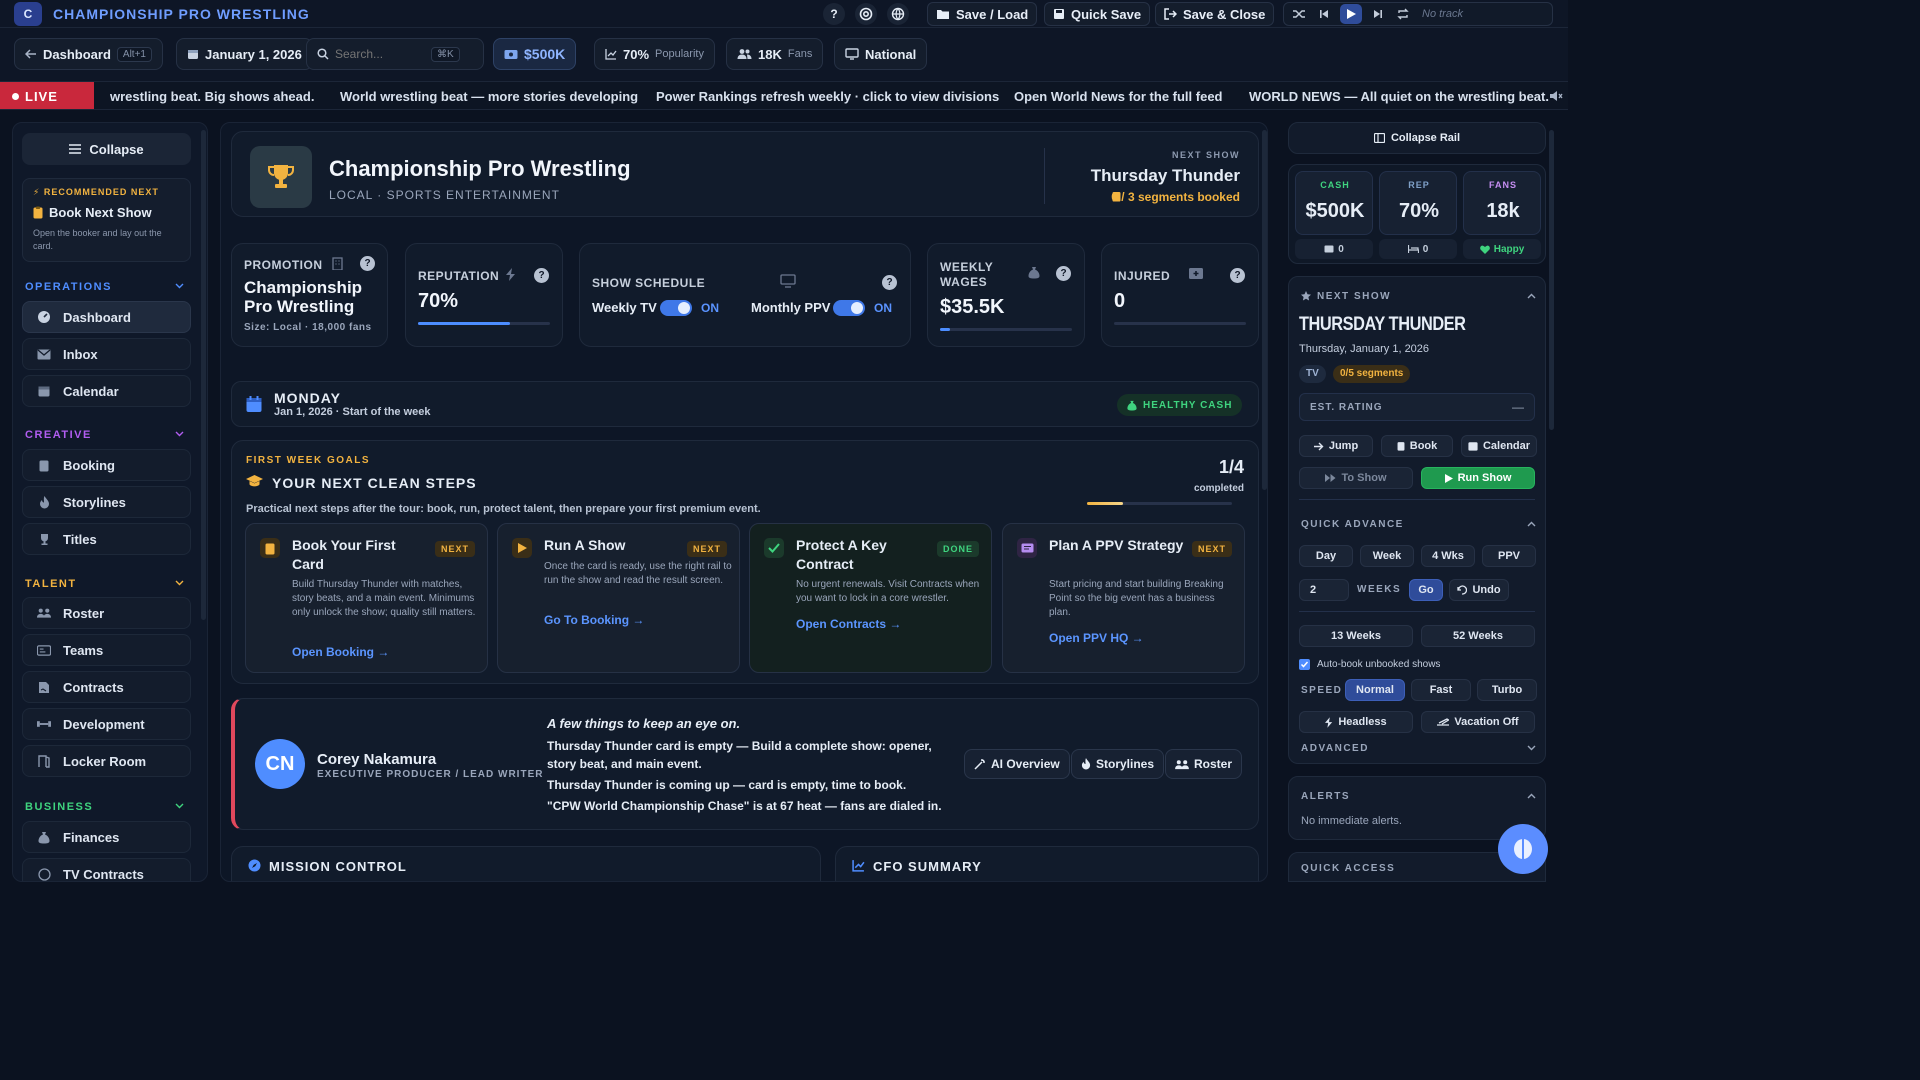  I want to click on popularity-pill: 70% Popularity, so click(654, 54).